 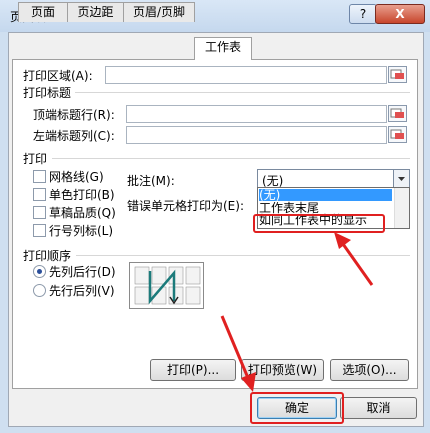 What do you see at coordinates (223, 48) in the screenshot?
I see `tab-sheet: 工作表` at bounding box center [223, 48].